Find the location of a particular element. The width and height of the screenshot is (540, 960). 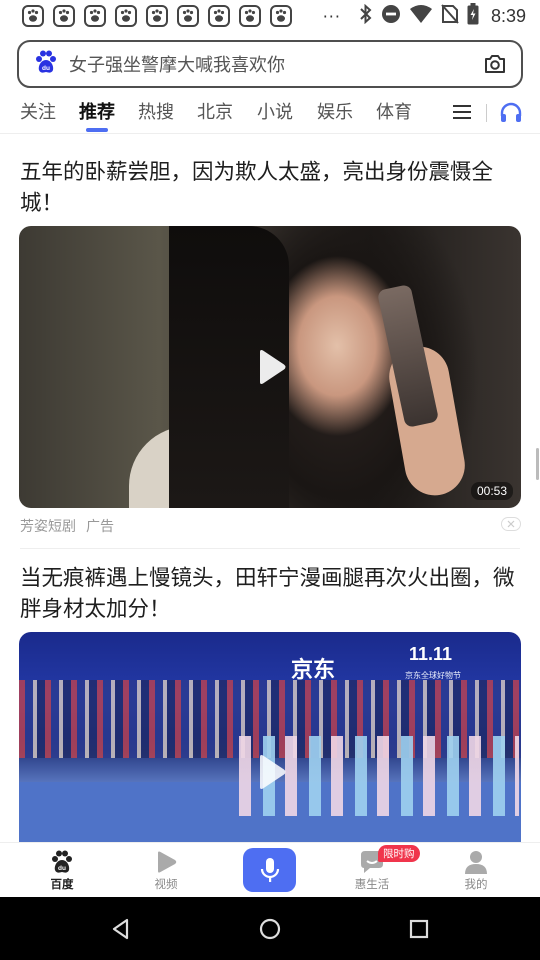

tab-sports: 体育 is located at coordinates (394, 111).